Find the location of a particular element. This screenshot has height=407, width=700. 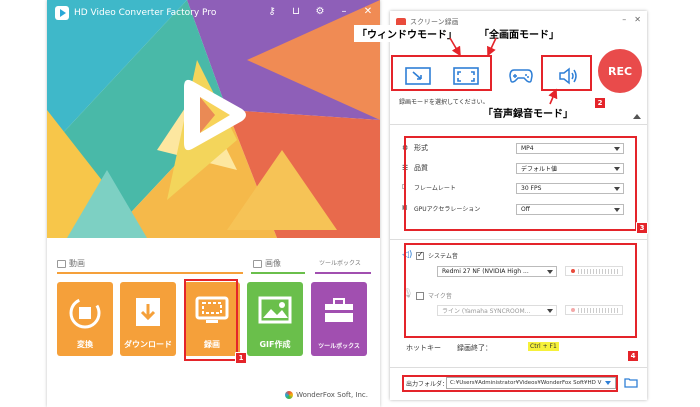

highlight-settings is located at coordinates (520, 183).